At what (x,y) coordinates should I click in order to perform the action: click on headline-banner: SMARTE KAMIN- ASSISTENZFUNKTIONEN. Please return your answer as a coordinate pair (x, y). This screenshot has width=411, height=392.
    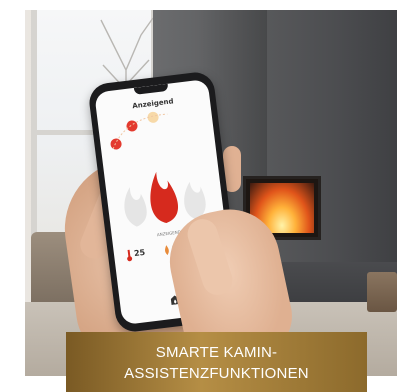
    Looking at the image, I should click on (216, 362).